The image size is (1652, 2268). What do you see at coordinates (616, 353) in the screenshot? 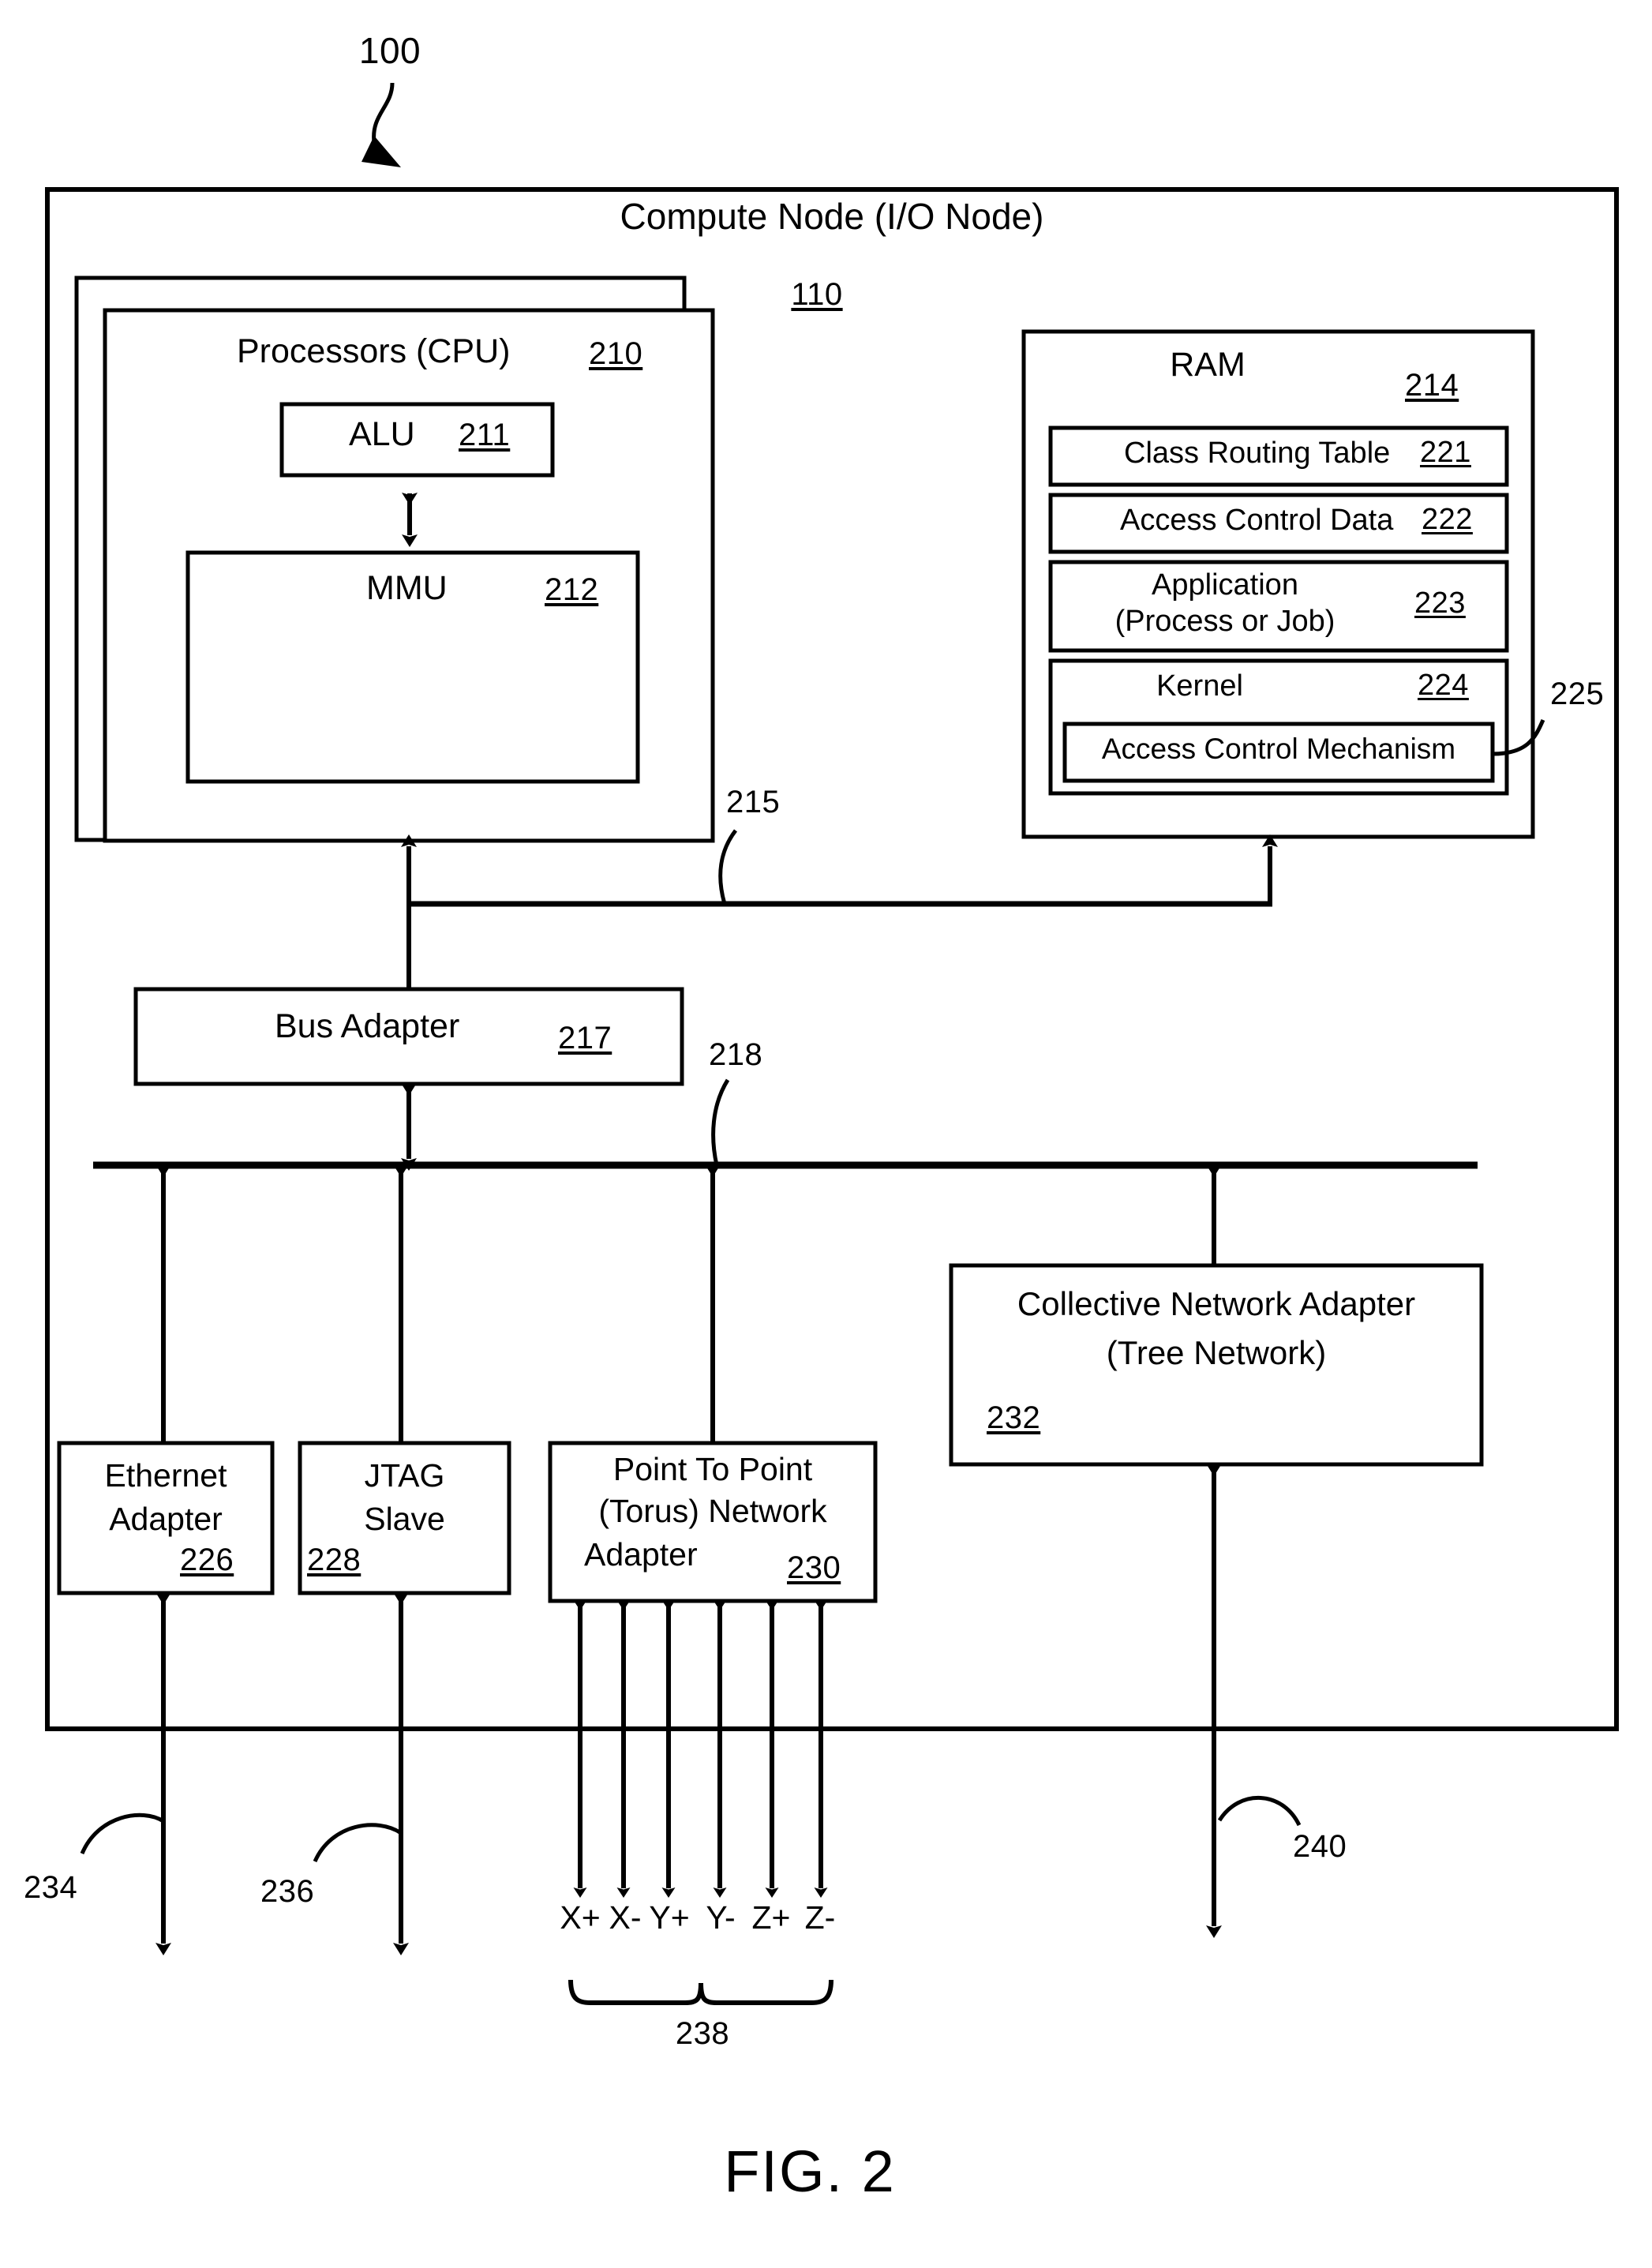
I see `cpu-ref: 210` at bounding box center [616, 353].